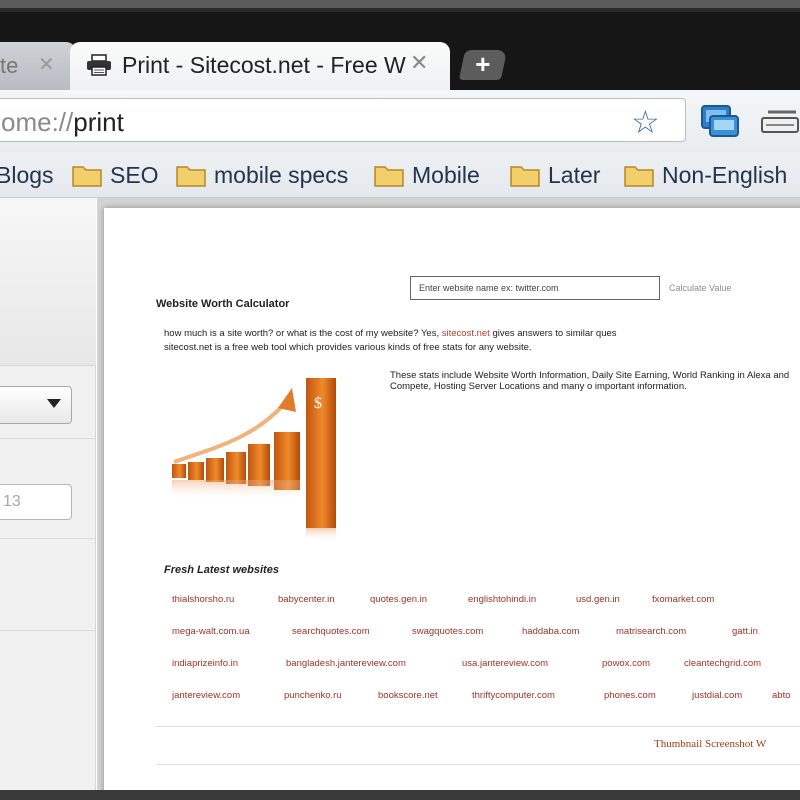 The width and height of the screenshot is (800, 800). Describe the element at coordinates (206, 695) in the screenshot. I see `site-link: jantereview.com` at that location.